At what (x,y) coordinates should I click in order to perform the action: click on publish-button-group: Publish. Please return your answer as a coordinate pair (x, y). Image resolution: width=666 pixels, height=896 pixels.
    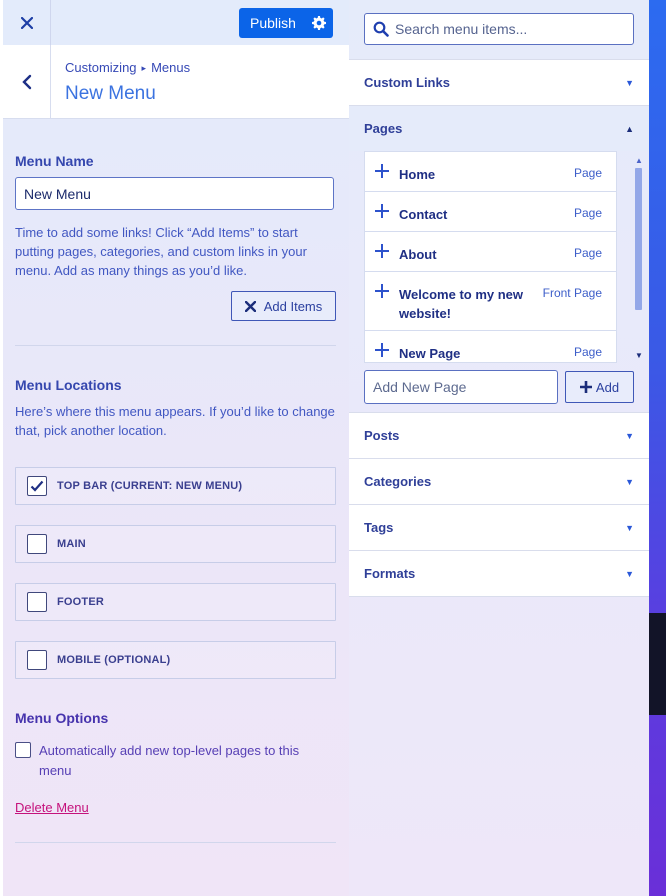
    Looking at the image, I should click on (286, 23).